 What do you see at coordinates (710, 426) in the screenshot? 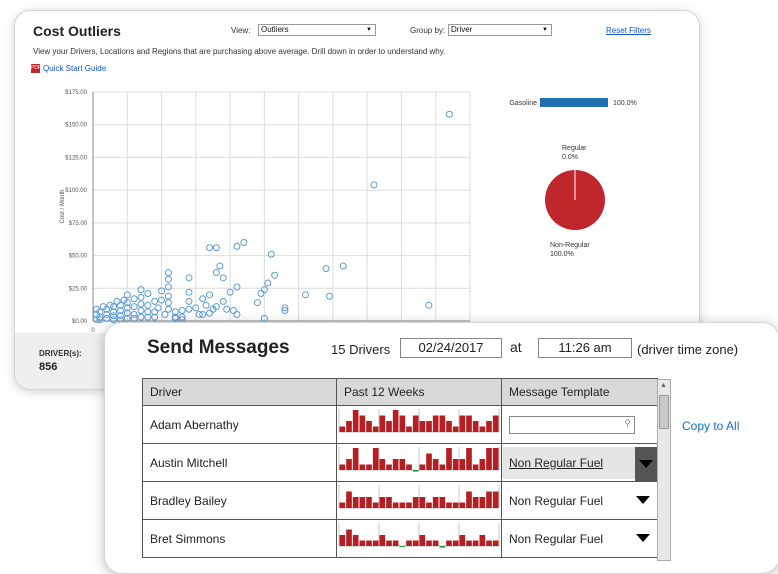
I see `copy-to-all-link: Copy to All` at bounding box center [710, 426].